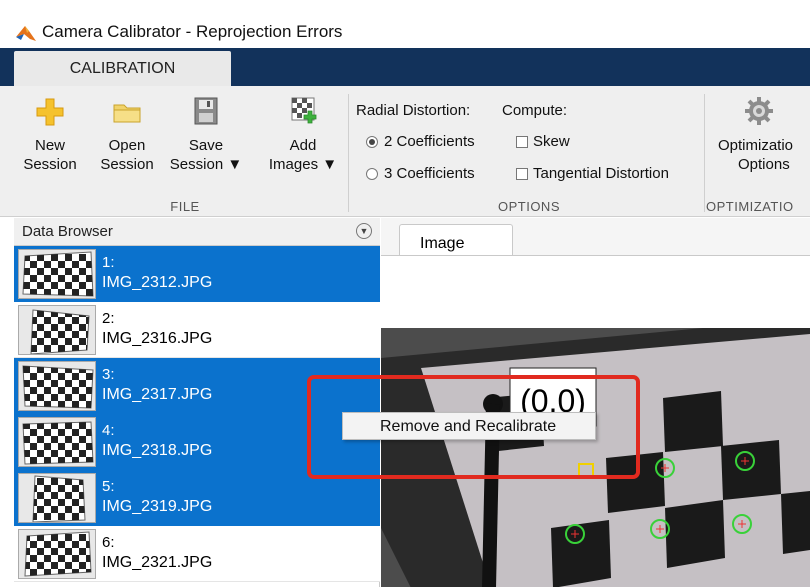 The image size is (810, 587). I want to click on compute-label: Compute:, so click(535, 110).